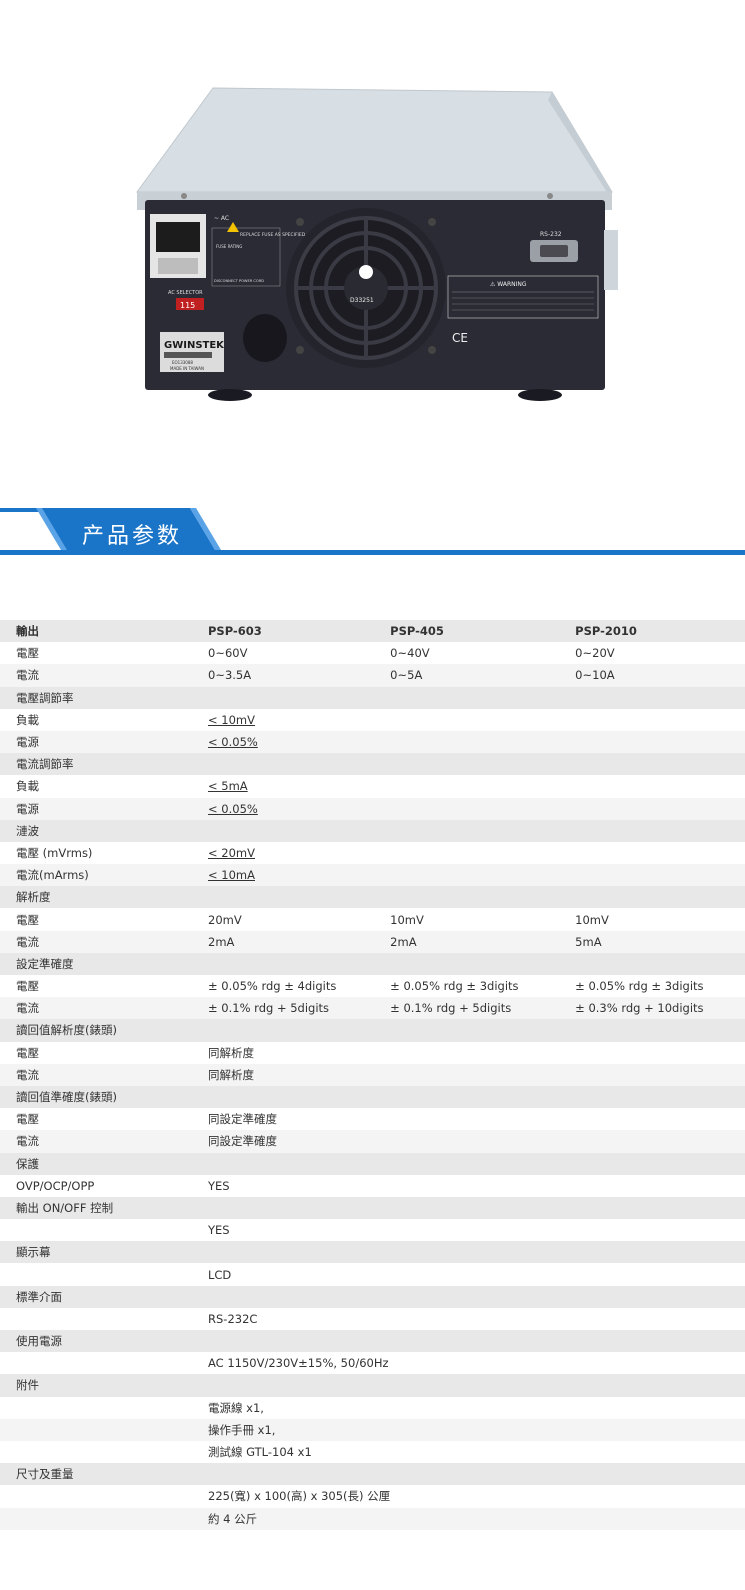 This screenshot has height=1590, width=745. What do you see at coordinates (104, 1385) in the screenshot?
I see `table-cell: 附件` at bounding box center [104, 1385].